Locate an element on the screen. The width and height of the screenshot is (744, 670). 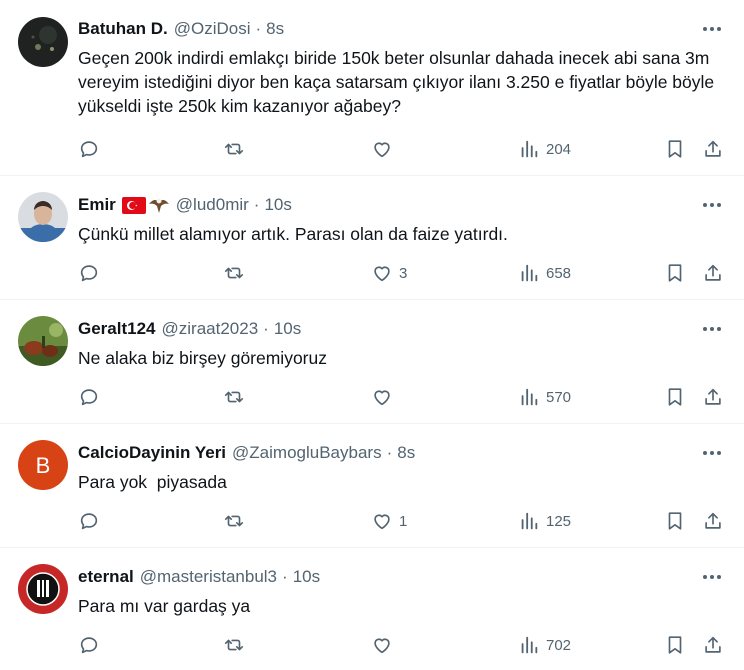
views-button: 702 is located at coordinates (544, 645).